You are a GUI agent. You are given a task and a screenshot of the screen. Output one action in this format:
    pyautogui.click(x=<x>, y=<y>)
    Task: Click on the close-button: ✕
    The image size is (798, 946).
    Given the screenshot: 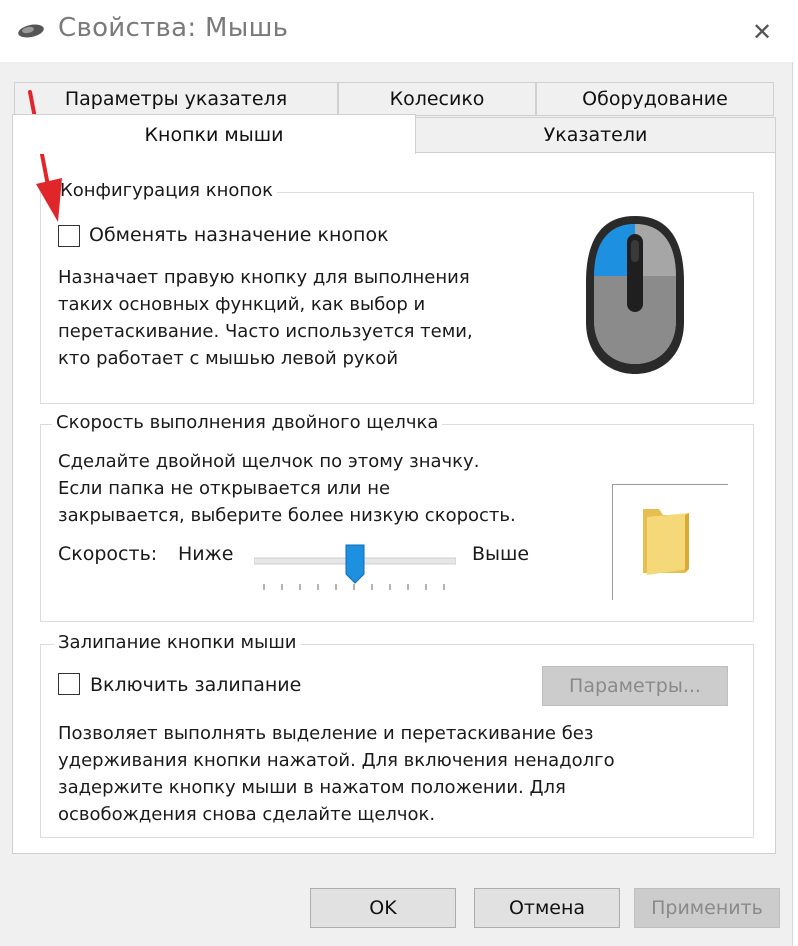 What is the action you would take?
    pyautogui.click(x=762, y=32)
    